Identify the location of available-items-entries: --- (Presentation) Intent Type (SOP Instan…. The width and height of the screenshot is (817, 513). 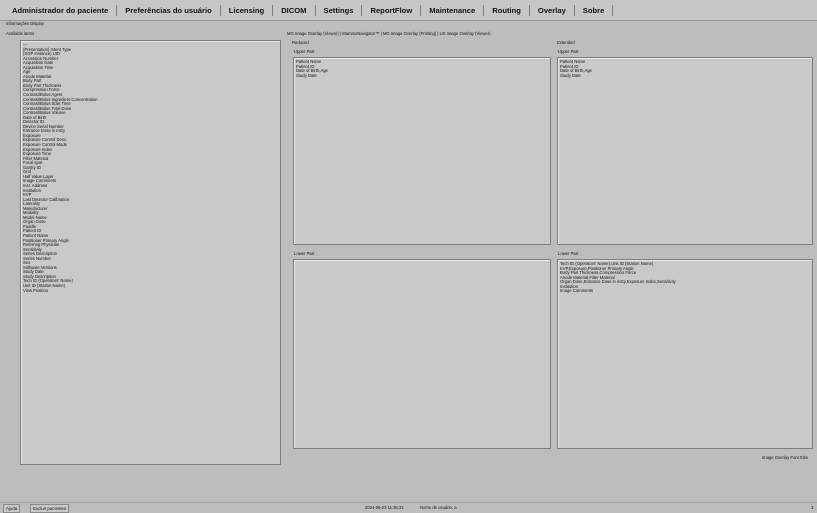
(60, 168).